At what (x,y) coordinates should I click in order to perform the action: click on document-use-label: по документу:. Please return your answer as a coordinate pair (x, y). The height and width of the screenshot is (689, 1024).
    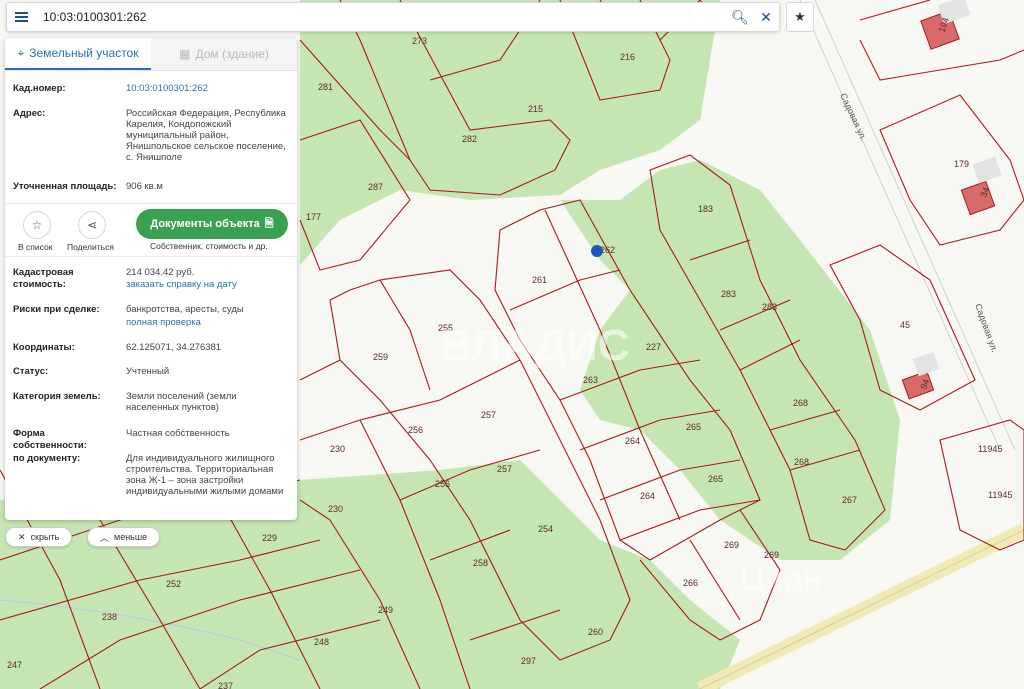
    Looking at the image, I should click on (47, 458).